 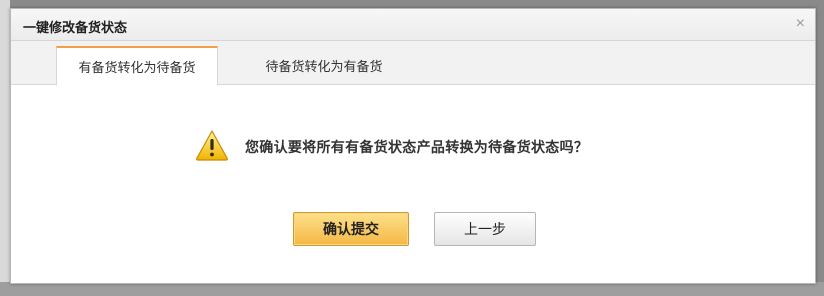 I want to click on dialog-title: 一键修改备货状态, so click(x=75, y=27).